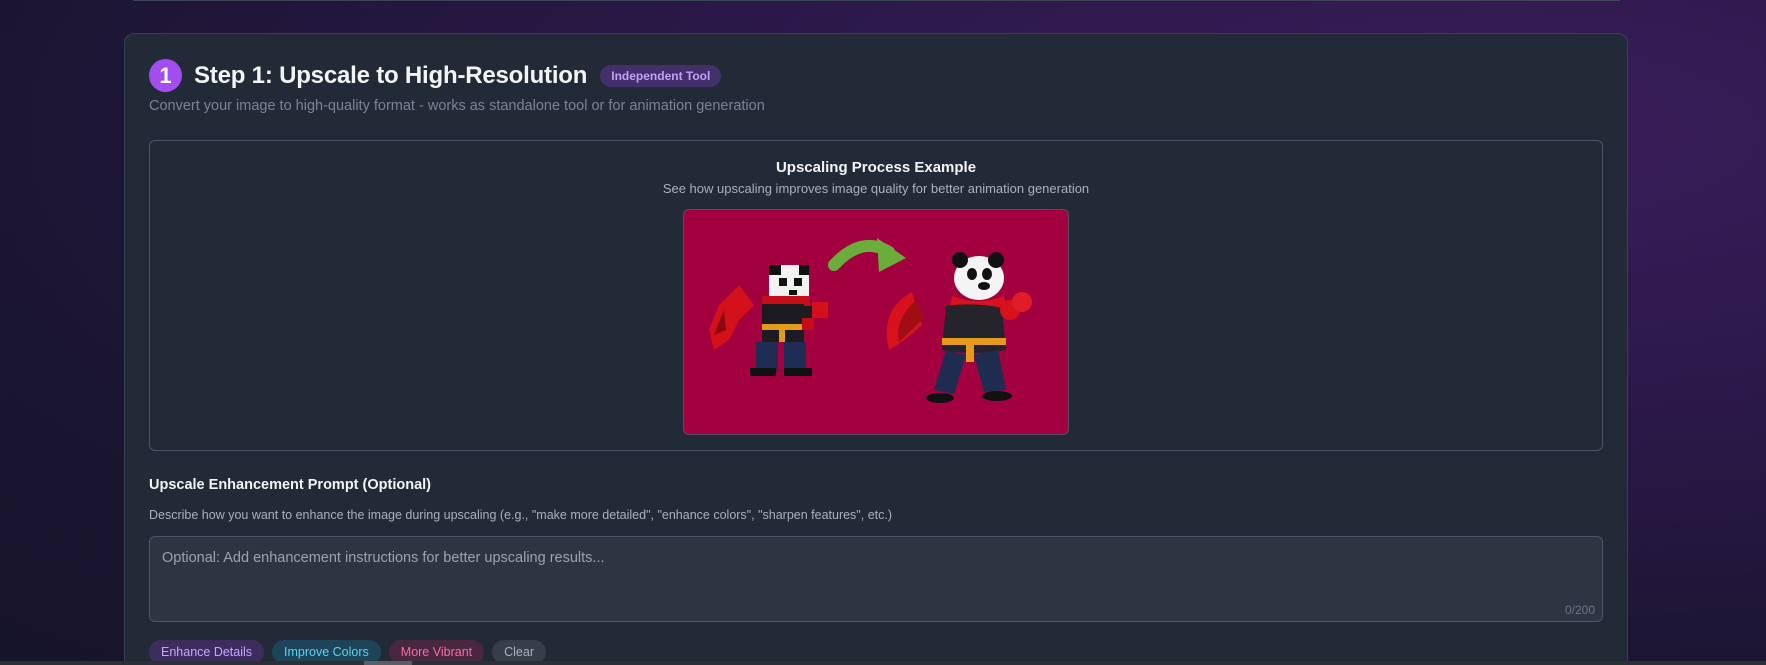 The height and width of the screenshot is (665, 1766). What do you see at coordinates (1579, 610) in the screenshot?
I see `character-counter: 0/200` at bounding box center [1579, 610].